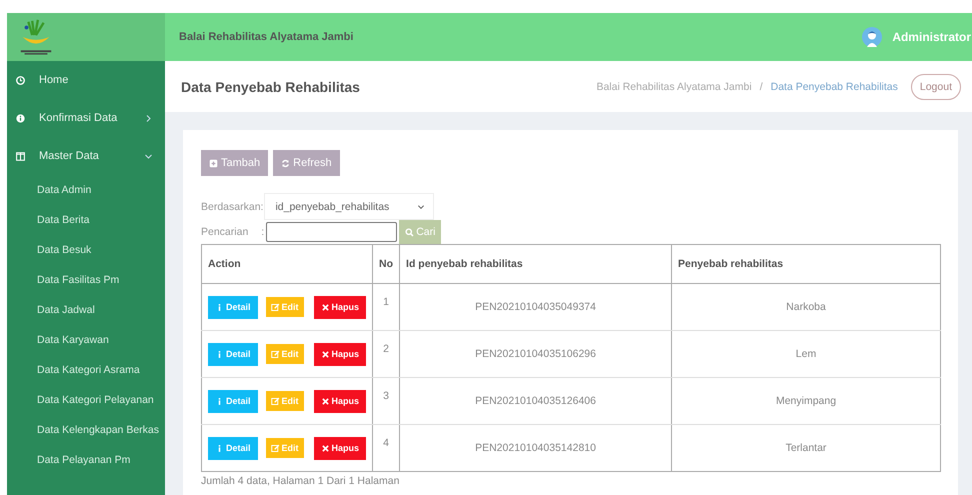 The height and width of the screenshot is (495, 972). I want to click on column-header: Action, so click(287, 264).